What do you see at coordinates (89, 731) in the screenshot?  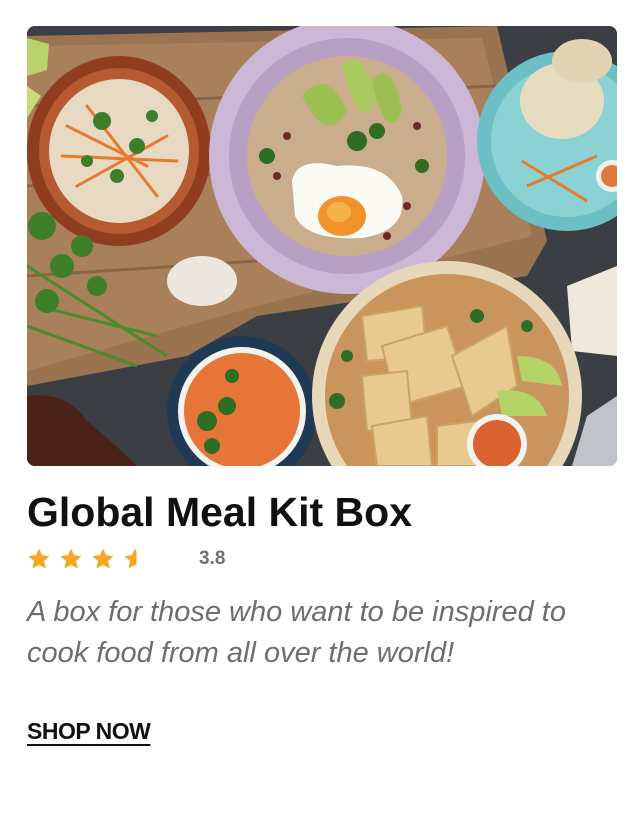 I see `shop-now-link: SHOP NOW` at bounding box center [89, 731].